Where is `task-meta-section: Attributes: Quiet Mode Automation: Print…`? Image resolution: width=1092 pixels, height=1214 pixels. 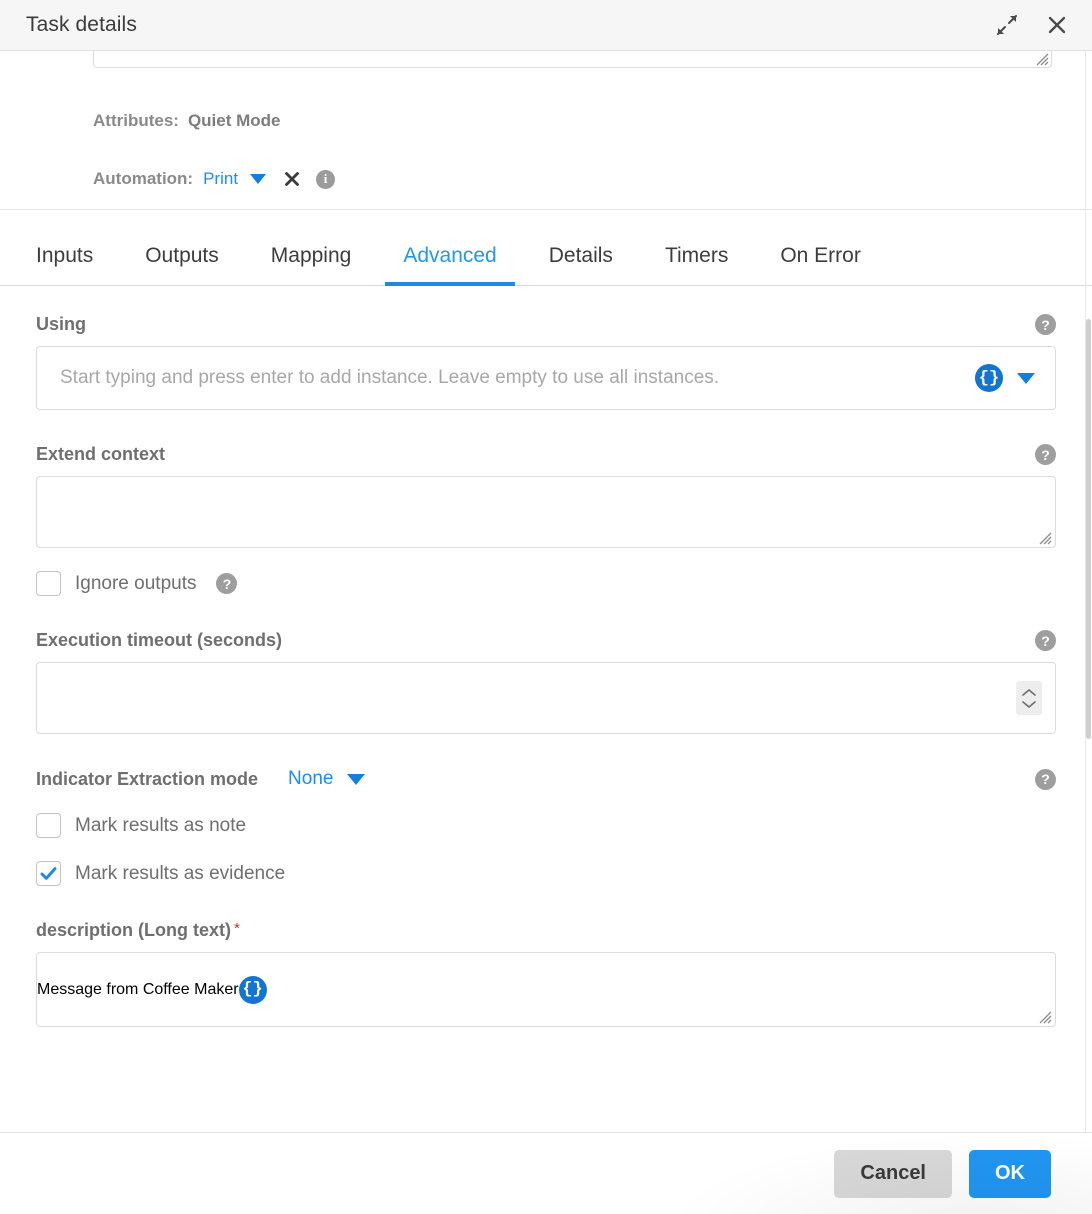 task-meta-section: Attributes: Quiet Mode Automation: Print… is located at coordinates (546, 130).